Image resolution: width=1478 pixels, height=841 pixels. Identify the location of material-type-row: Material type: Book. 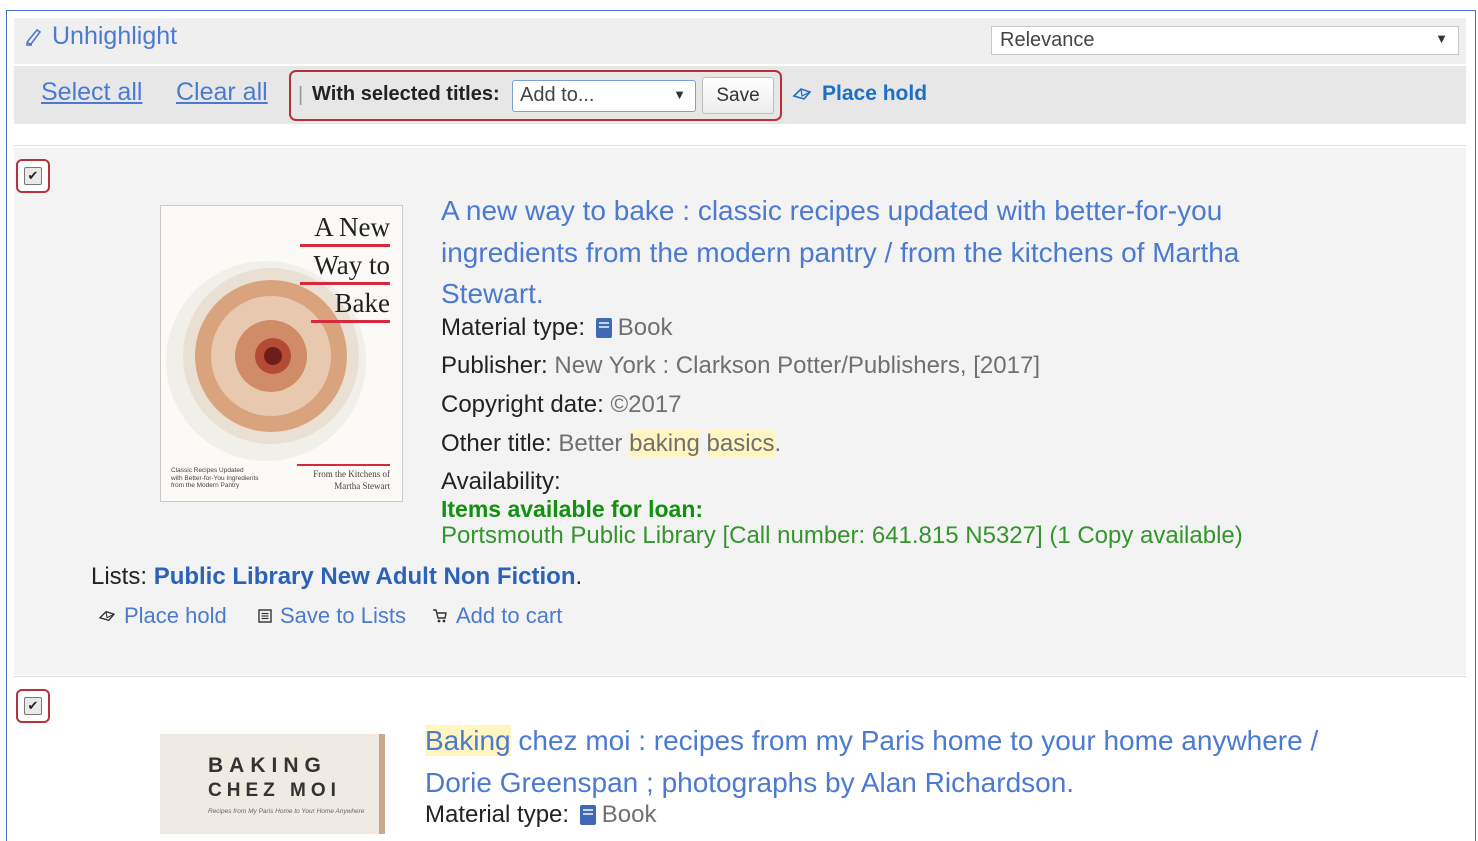
(556, 328).